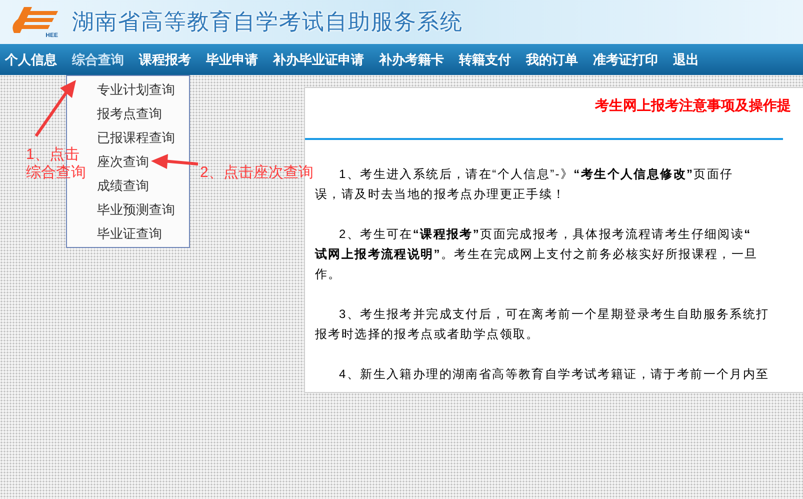 This screenshot has height=499, width=803. Describe the element at coordinates (123, 186) in the screenshot. I see `dropdown-item: 成绩查询` at that location.